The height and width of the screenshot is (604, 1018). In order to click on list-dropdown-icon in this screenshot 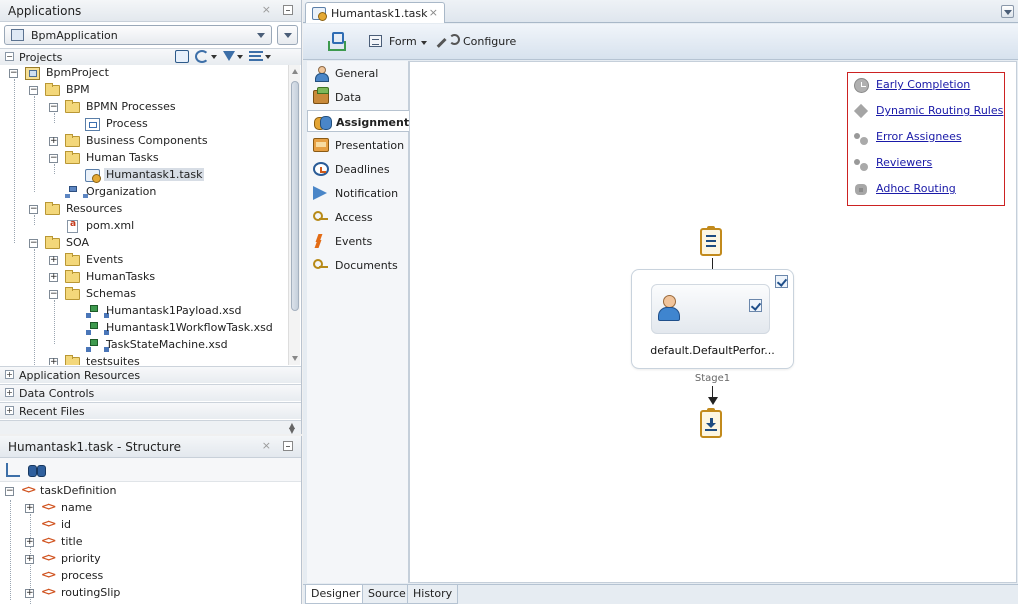, I will do `click(268, 57)`.